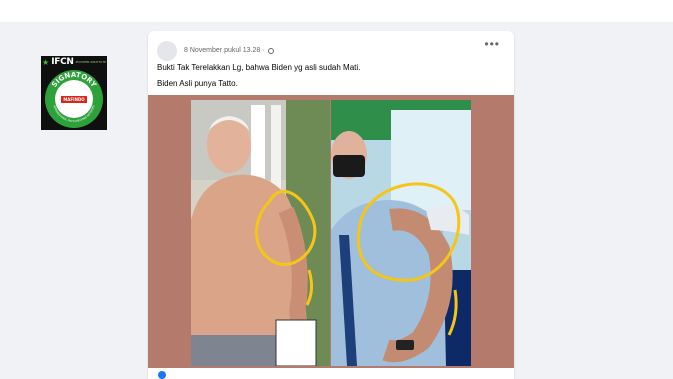  I want to click on ifcn-seal-center: MAFINDO, so click(74, 99).